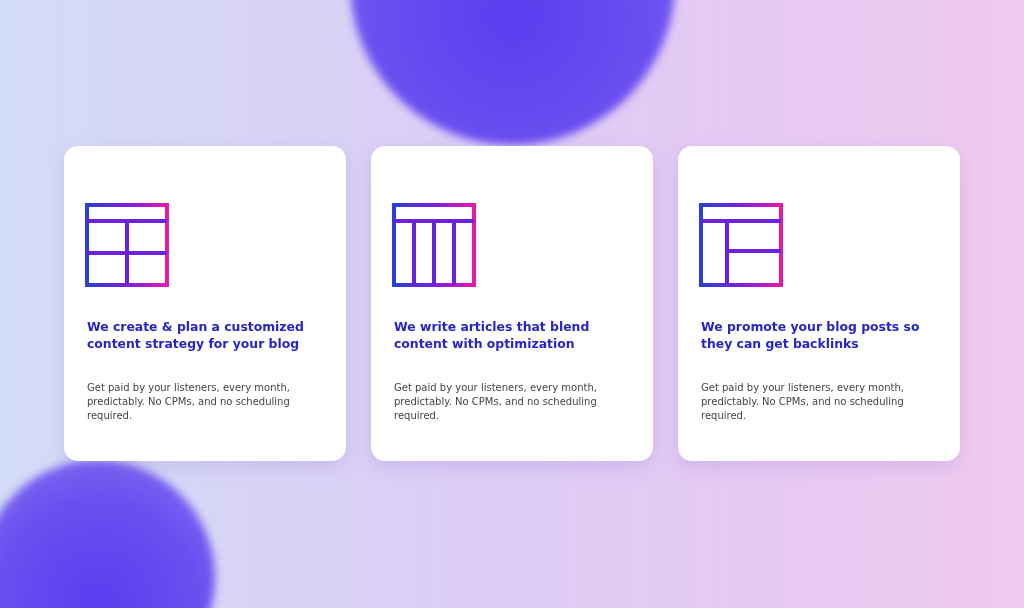 The width and height of the screenshot is (1024, 608). Describe the element at coordinates (127, 245) in the screenshot. I see `grid-layout-icon` at that location.